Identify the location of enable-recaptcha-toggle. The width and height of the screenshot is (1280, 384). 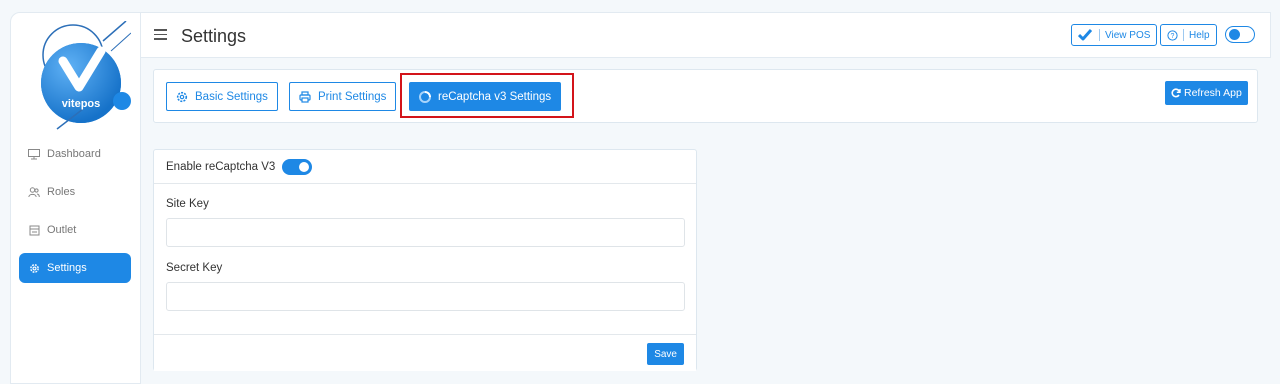
(297, 166).